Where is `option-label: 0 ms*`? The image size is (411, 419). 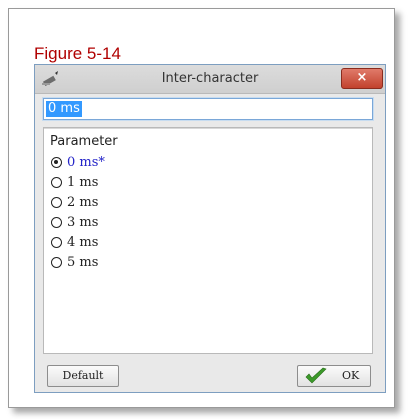 option-label: 0 ms* is located at coordinates (86, 162).